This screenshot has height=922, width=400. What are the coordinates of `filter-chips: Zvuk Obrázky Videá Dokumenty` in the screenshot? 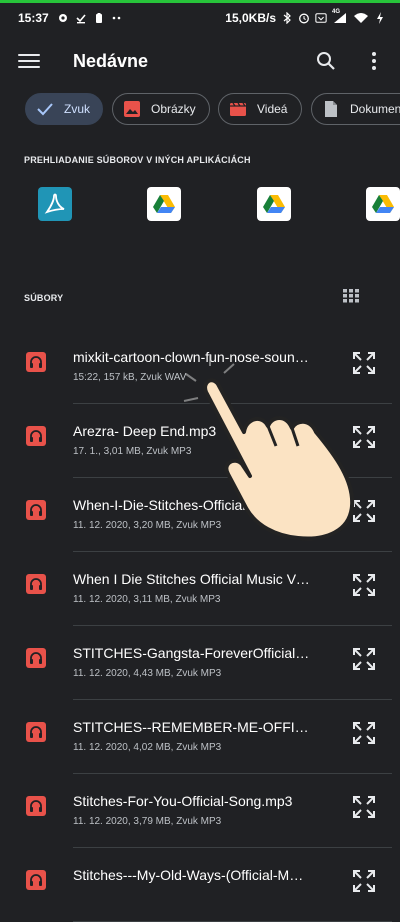 It's located at (200, 110).